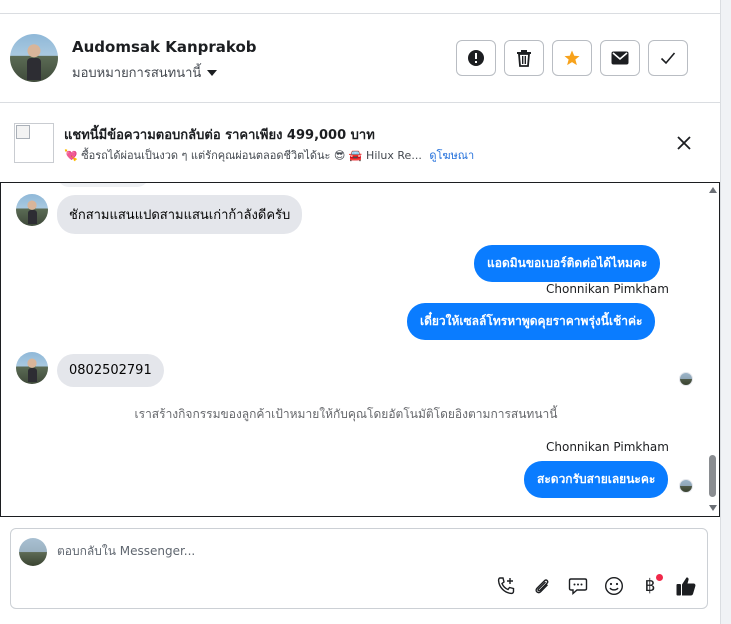 The width and height of the screenshot is (731, 624). I want to click on attach-button, so click(542, 586).